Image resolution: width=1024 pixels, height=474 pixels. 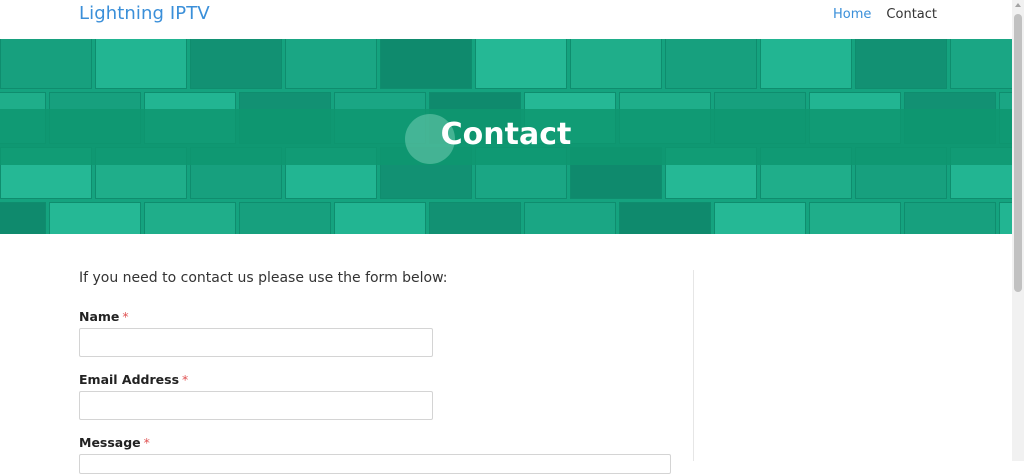 What do you see at coordinates (144, 13) in the screenshot?
I see `brand-link: Lightning IPTV` at bounding box center [144, 13].